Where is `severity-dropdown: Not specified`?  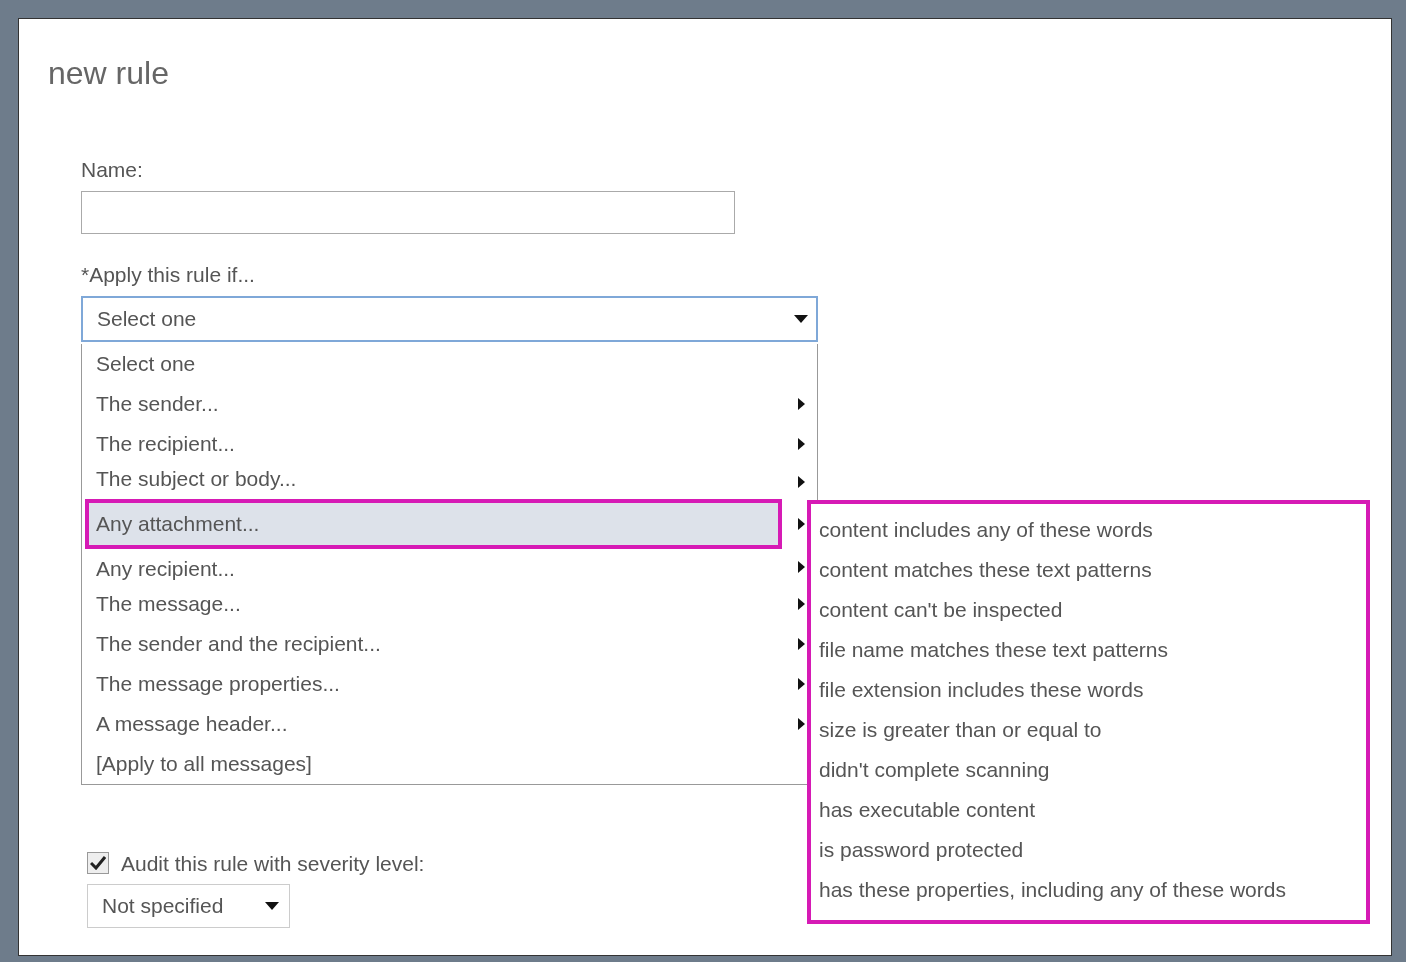
severity-dropdown: Not specified is located at coordinates (188, 906).